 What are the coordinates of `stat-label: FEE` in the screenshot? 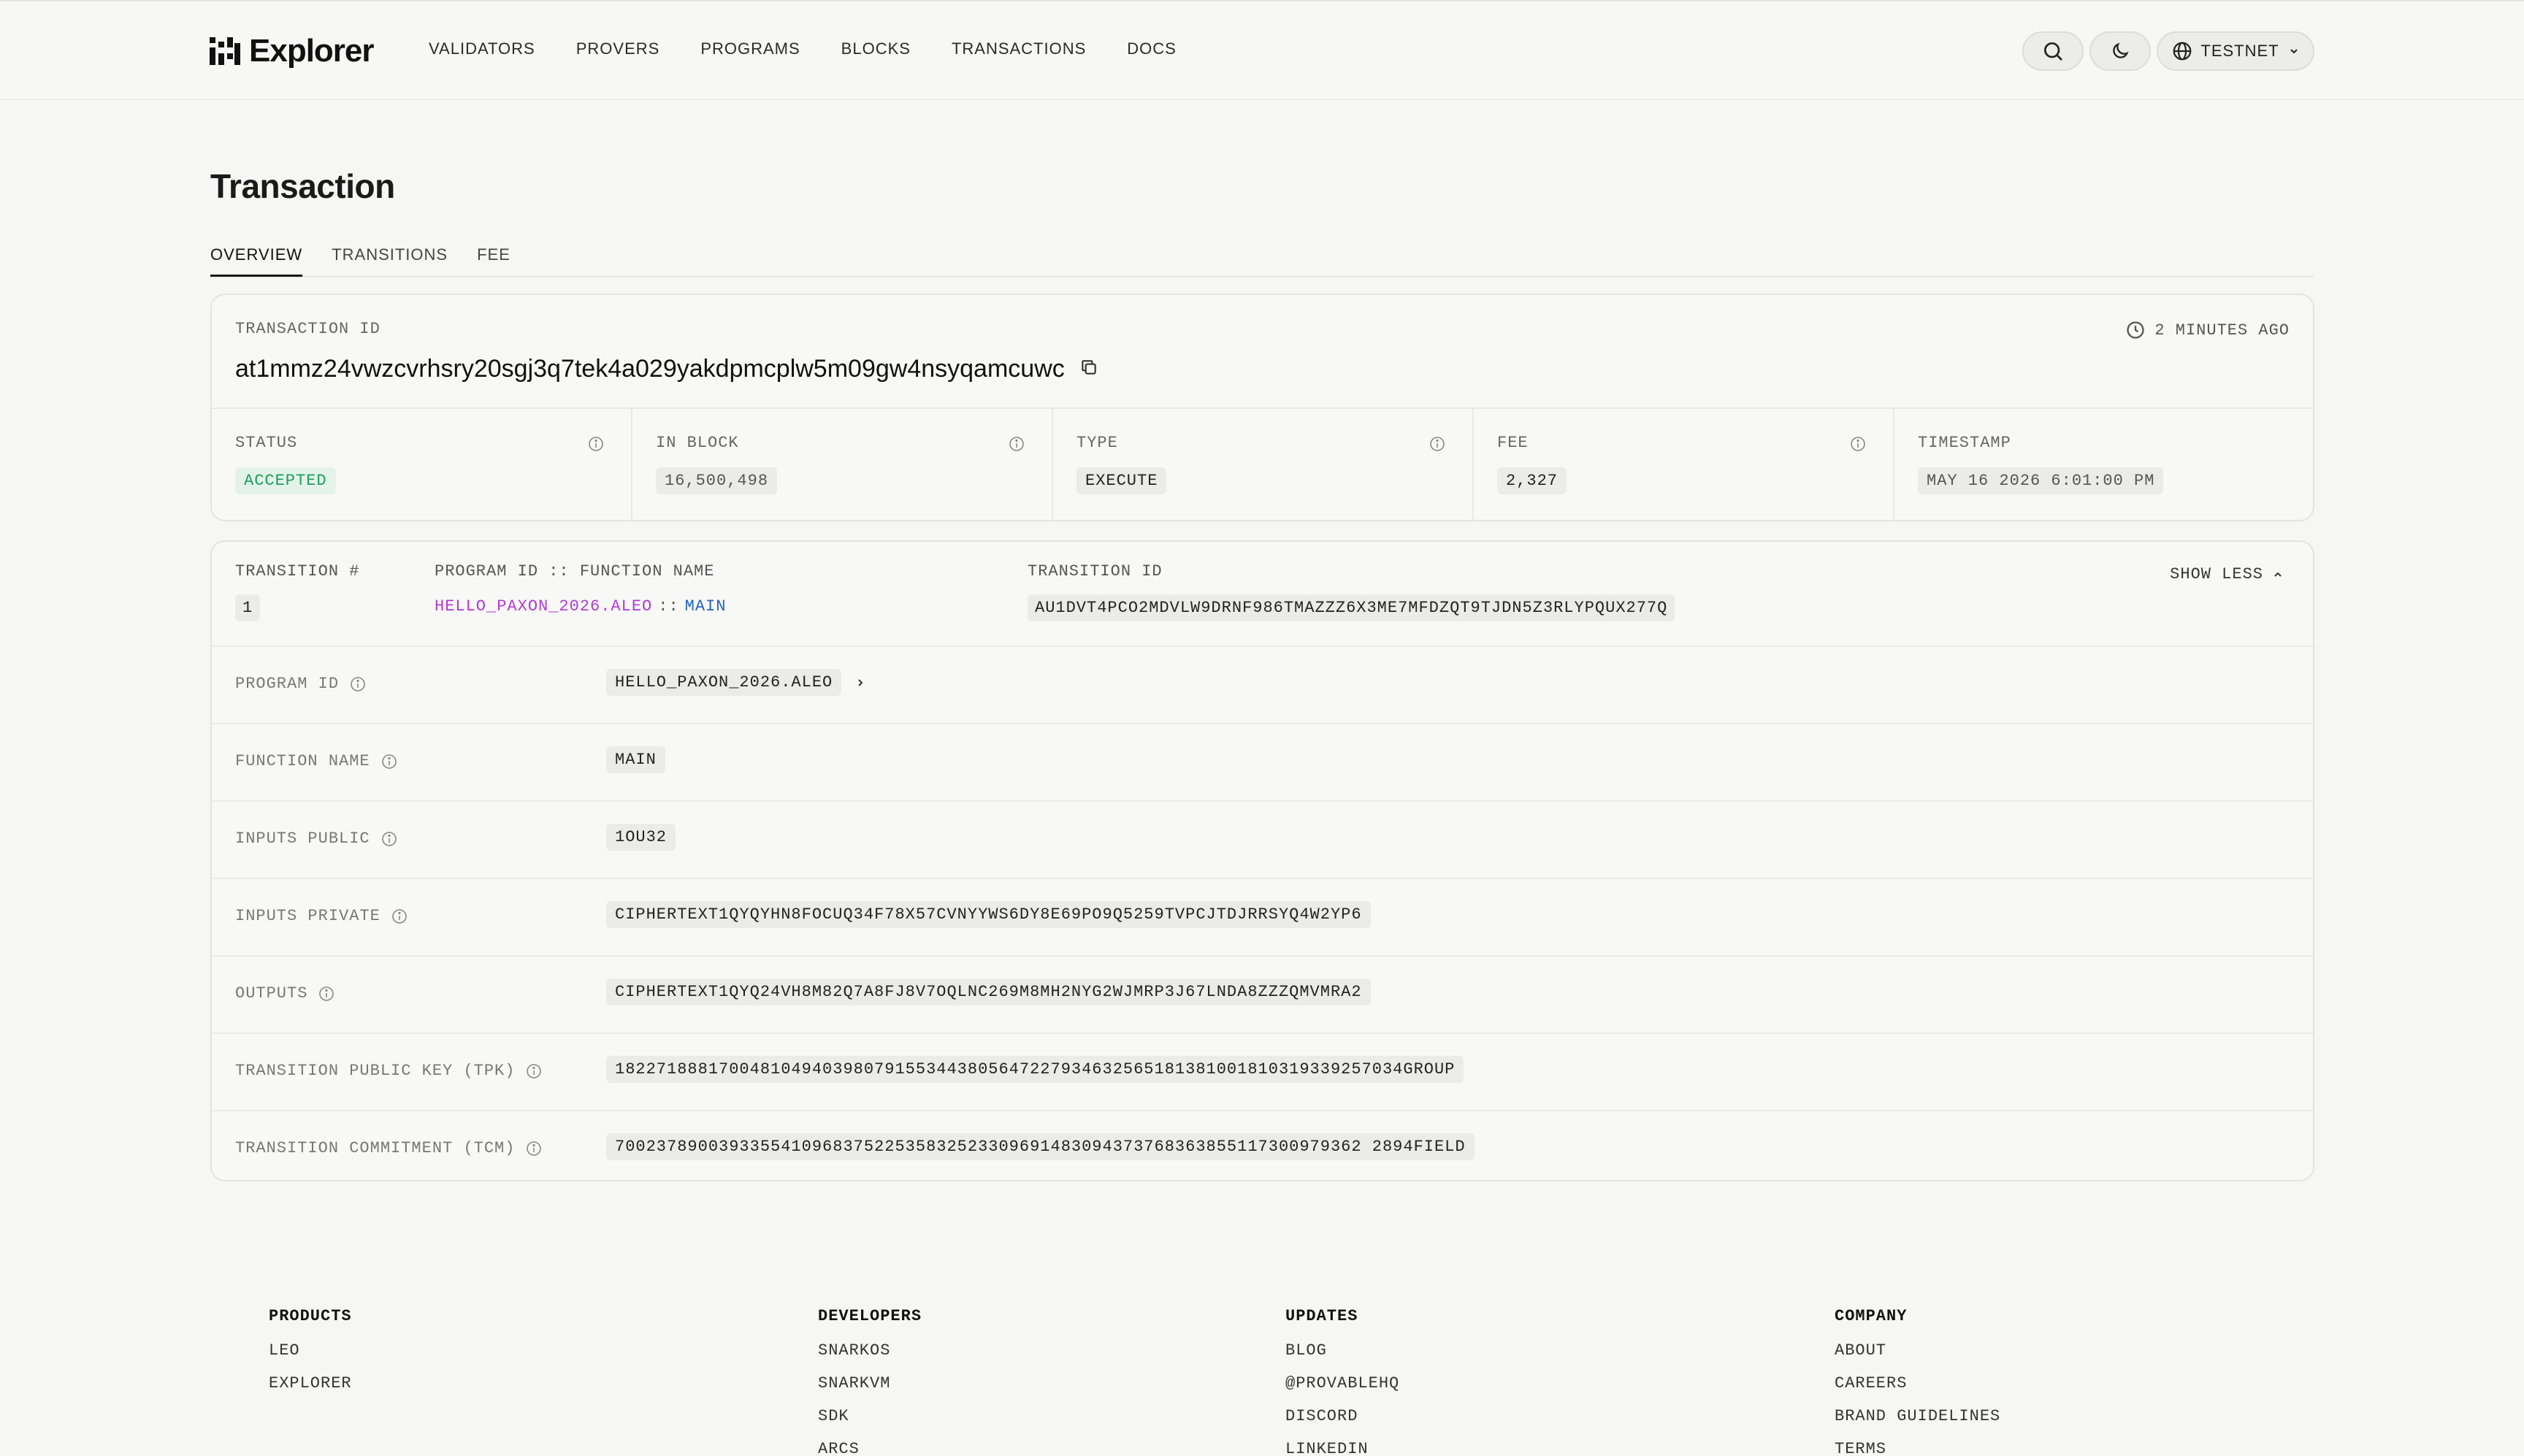 It's located at (1513, 443).